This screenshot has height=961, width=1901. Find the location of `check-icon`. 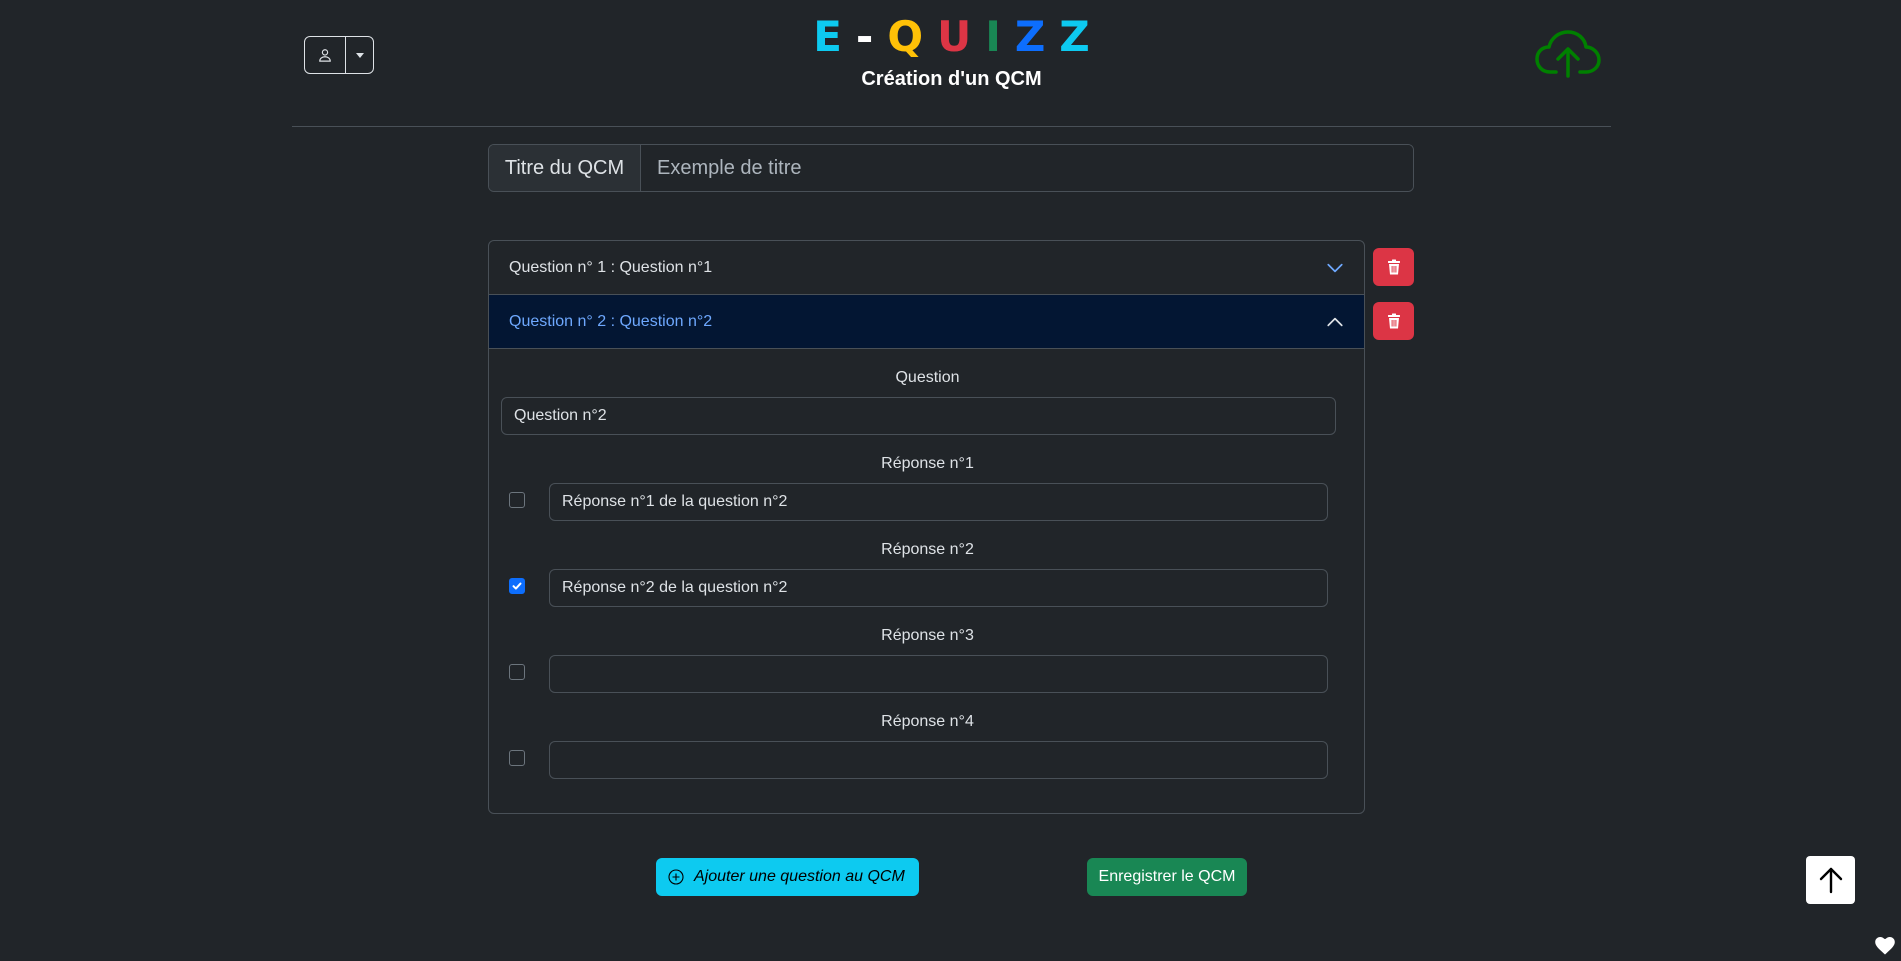

check-icon is located at coordinates (517, 586).